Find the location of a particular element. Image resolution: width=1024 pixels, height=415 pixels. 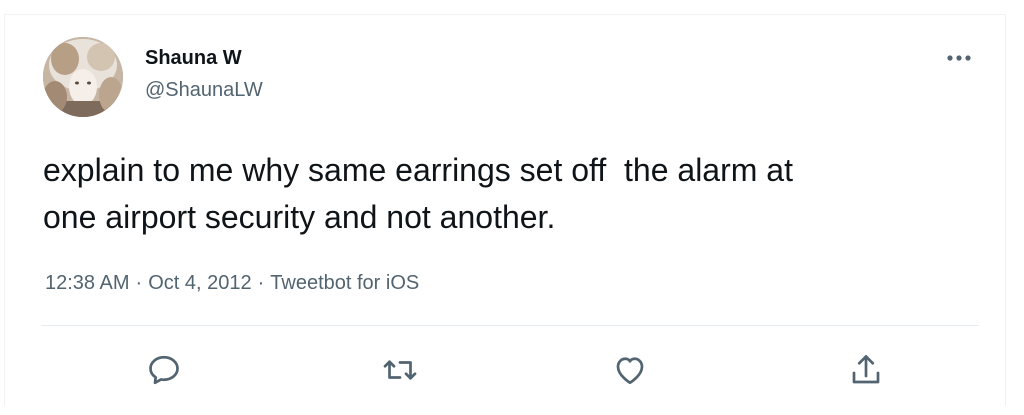

more-horizontal-icon is located at coordinates (959, 58).